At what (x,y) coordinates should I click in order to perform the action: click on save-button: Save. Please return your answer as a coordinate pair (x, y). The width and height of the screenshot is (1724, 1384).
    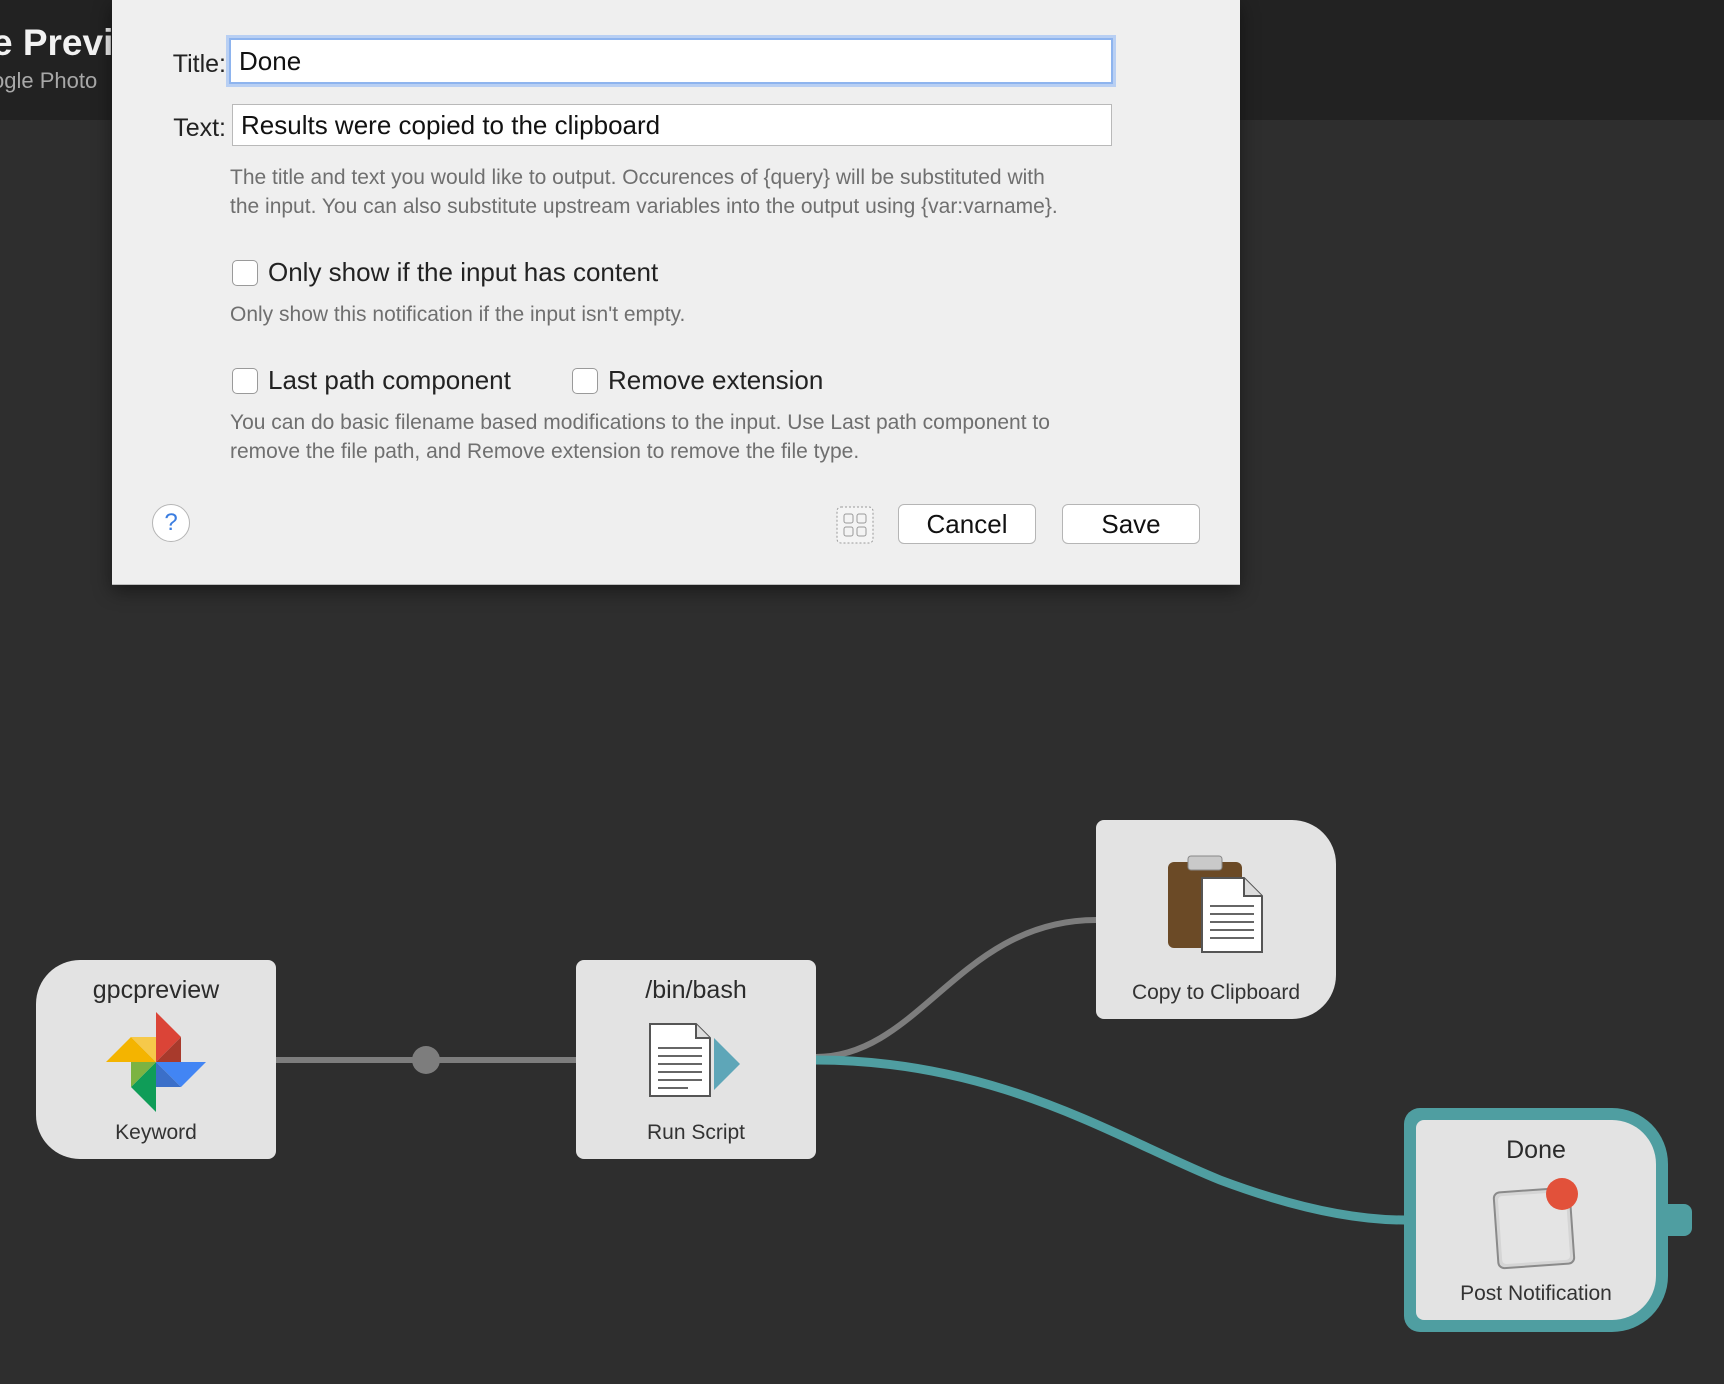
    Looking at the image, I should click on (1131, 524).